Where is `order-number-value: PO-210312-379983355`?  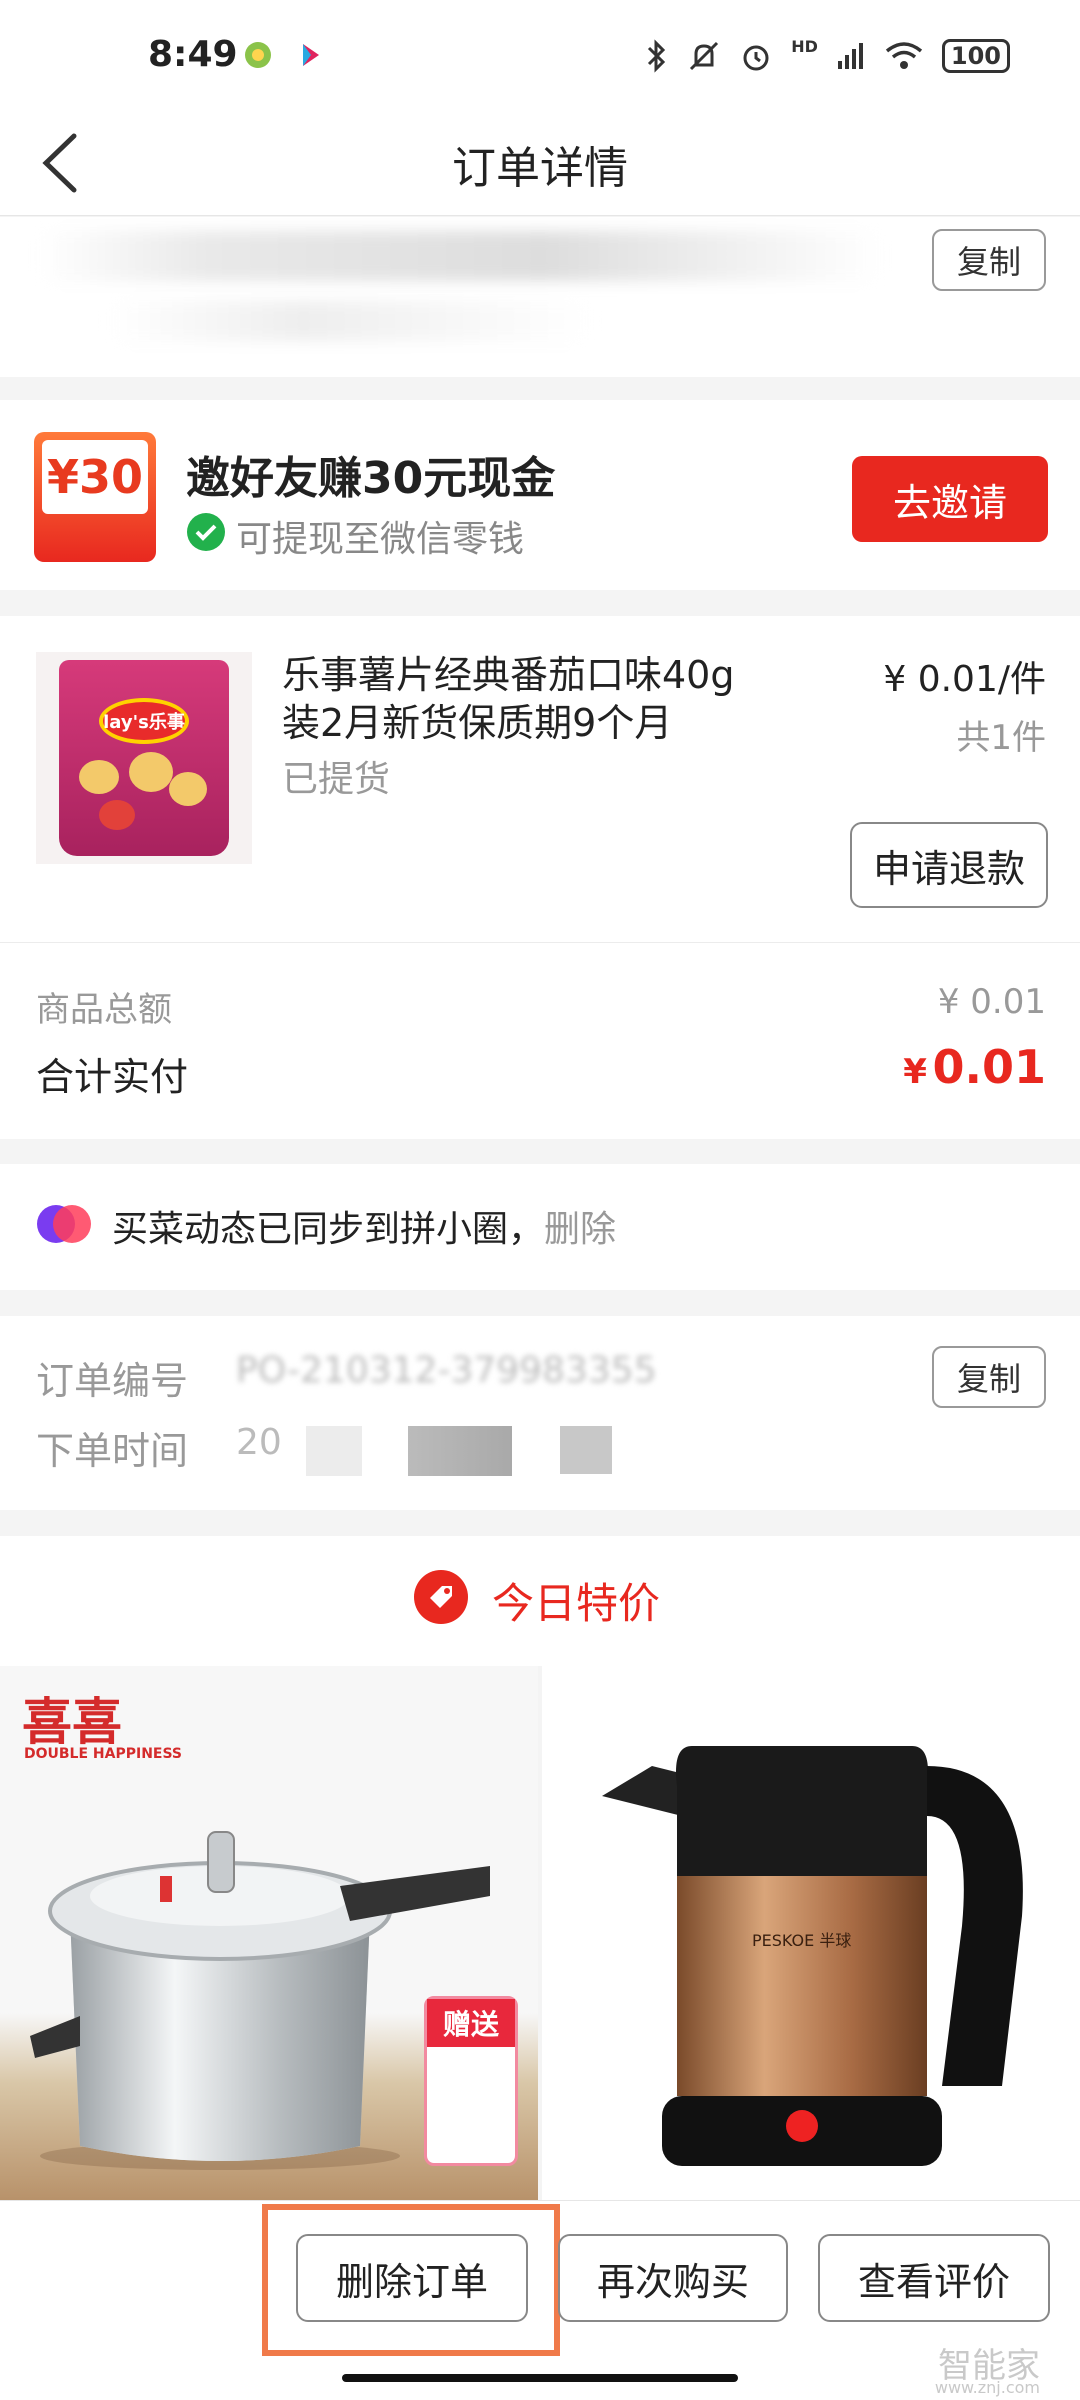 order-number-value: PO-210312-379983355 is located at coordinates (446, 1370).